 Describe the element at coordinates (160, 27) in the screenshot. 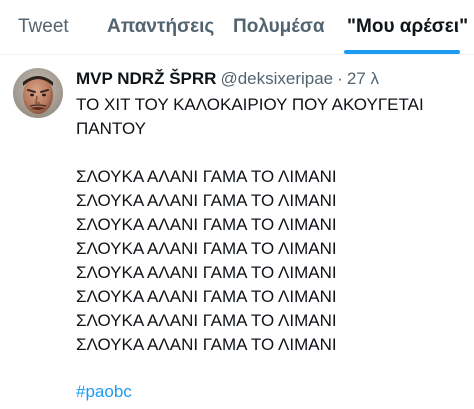

I see `tab-replies: Απαντήσεις` at that location.